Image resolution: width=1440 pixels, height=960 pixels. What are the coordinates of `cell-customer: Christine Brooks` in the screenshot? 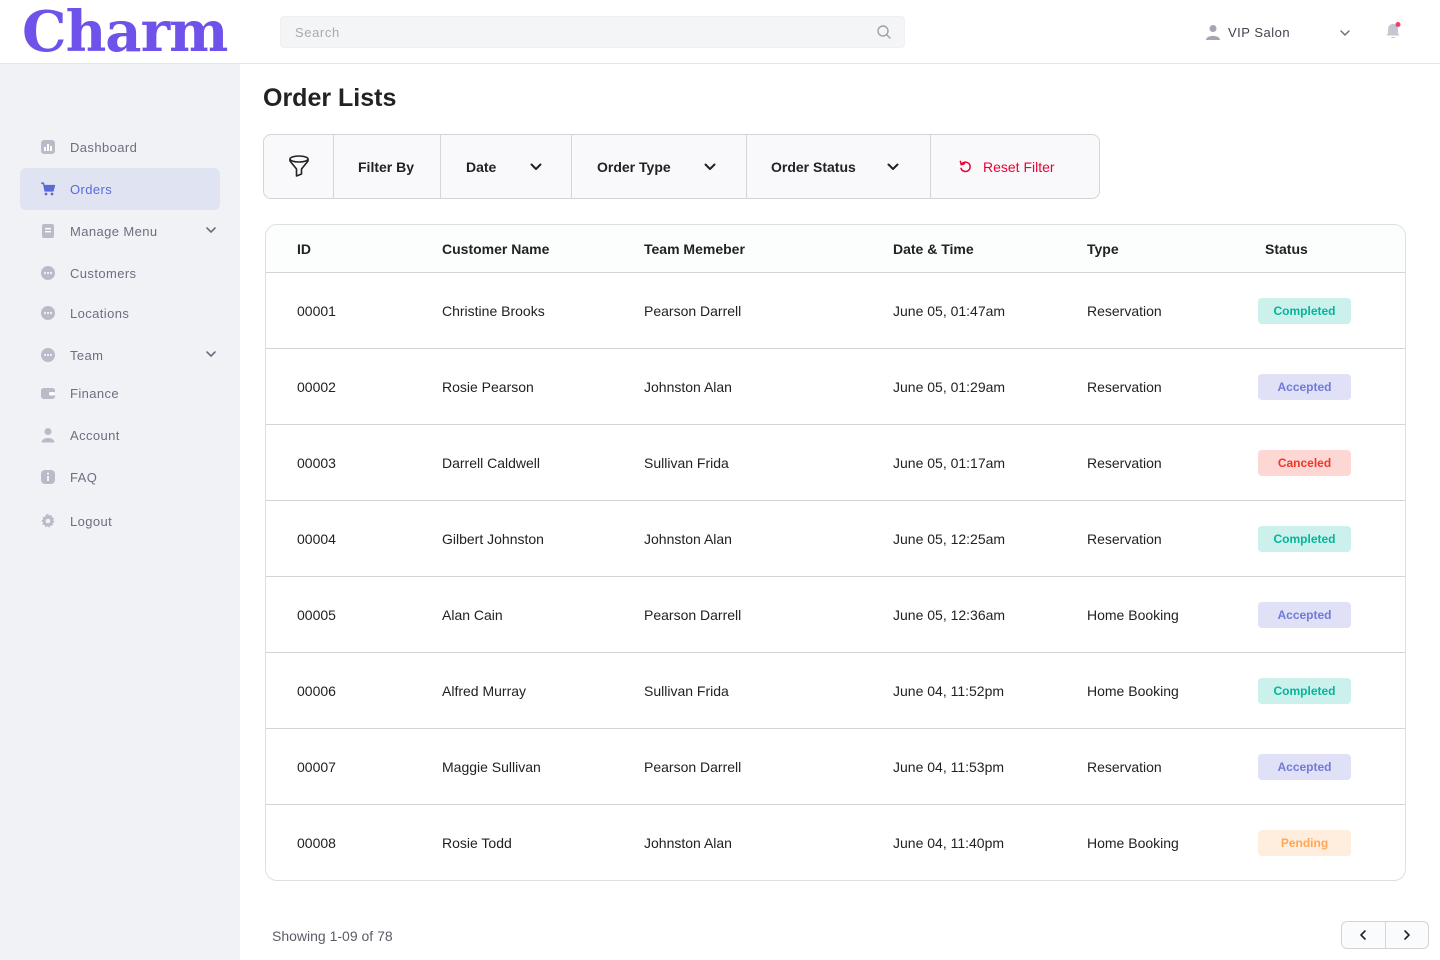 It's located at (493, 310).